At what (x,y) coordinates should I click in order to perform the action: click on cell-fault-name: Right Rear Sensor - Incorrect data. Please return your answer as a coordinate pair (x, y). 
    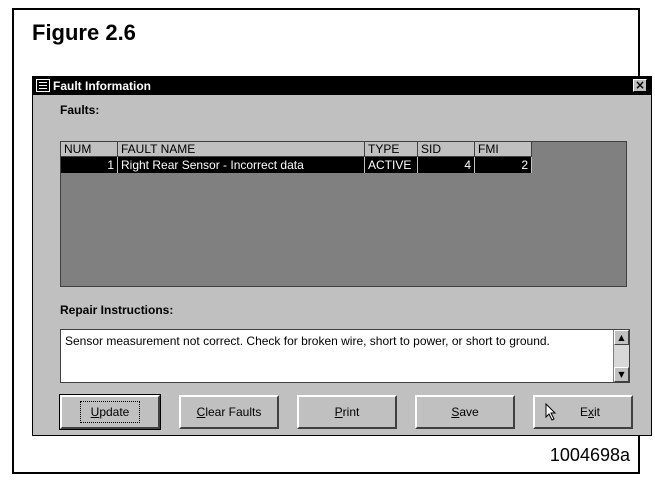
    Looking at the image, I should click on (241, 164).